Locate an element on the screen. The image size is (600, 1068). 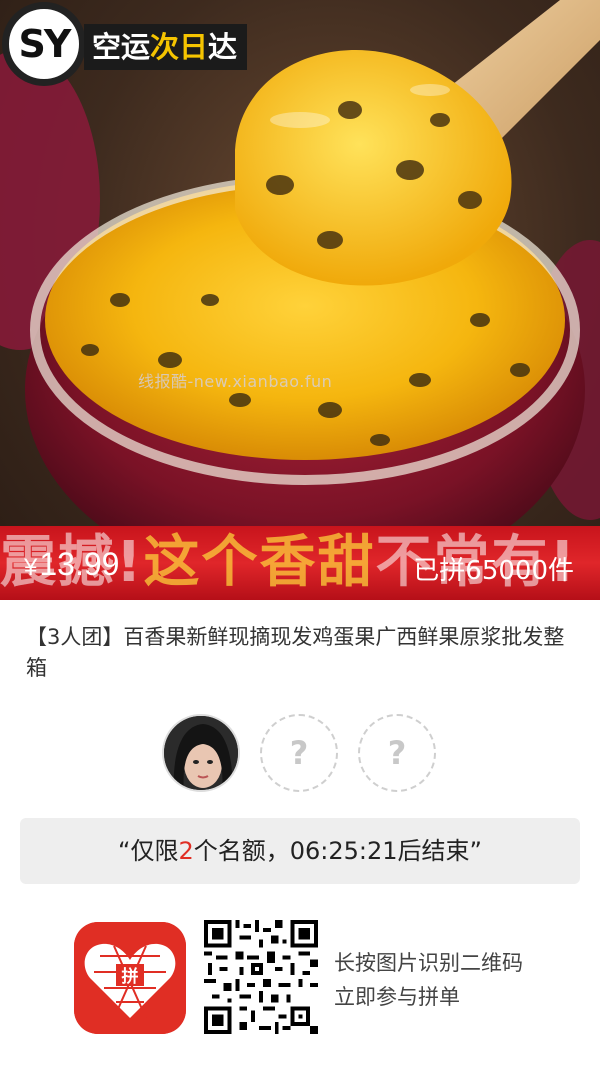
heart-logo-icon: 拼 is located at coordinates (130, 978).